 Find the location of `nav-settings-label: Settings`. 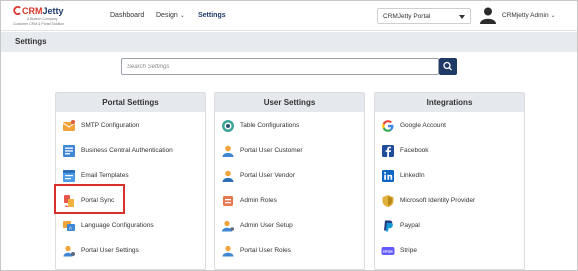

nav-settings-label: Settings is located at coordinates (212, 15).